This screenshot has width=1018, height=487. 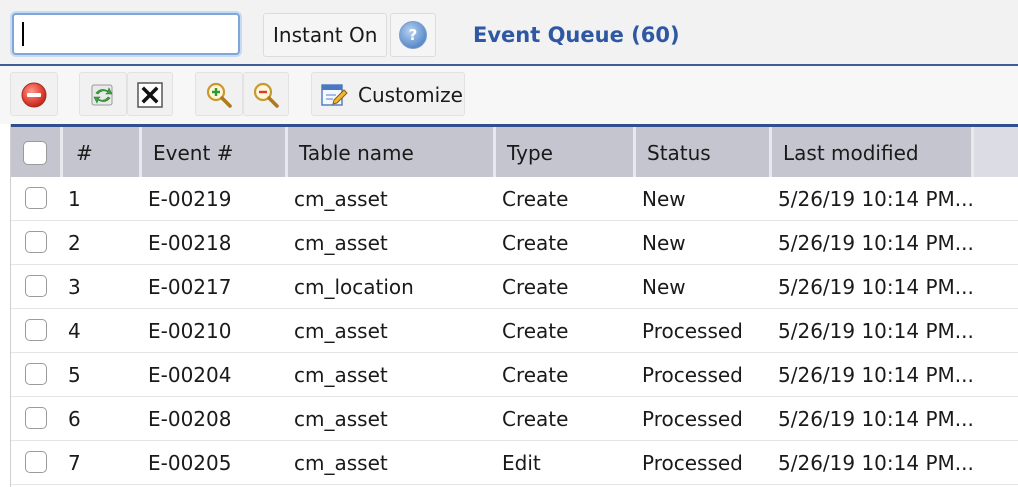 What do you see at coordinates (189, 243) in the screenshot?
I see `cell-event: E-00218` at bounding box center [189, 243].